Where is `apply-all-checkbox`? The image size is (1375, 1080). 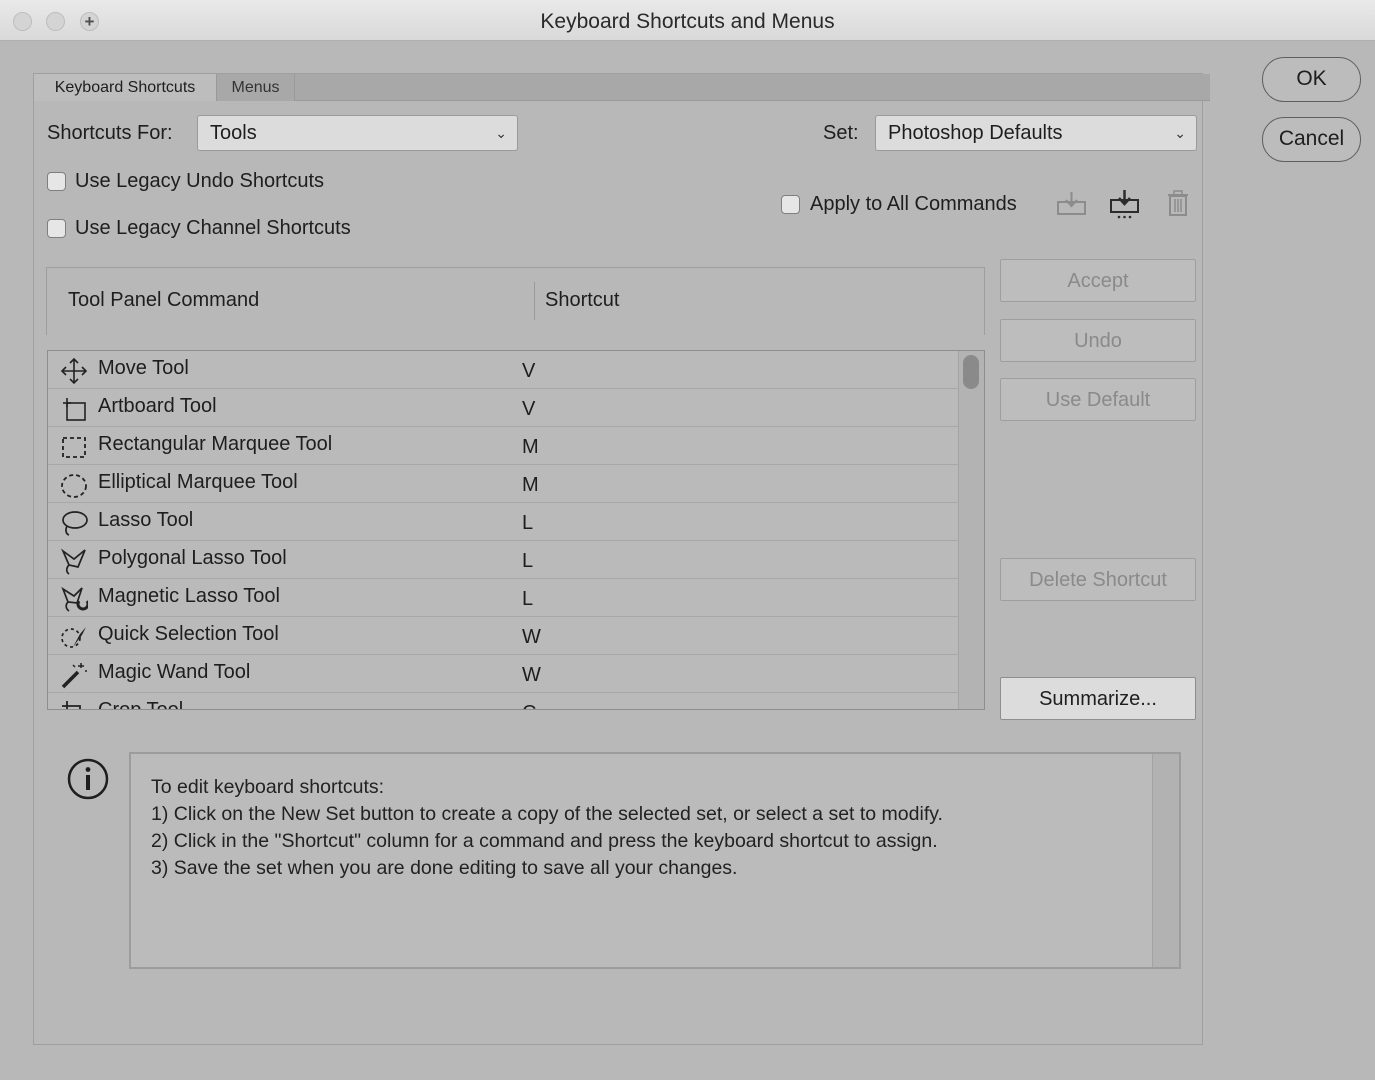 apply-all-checkbox is located at coordinates (790, 204).